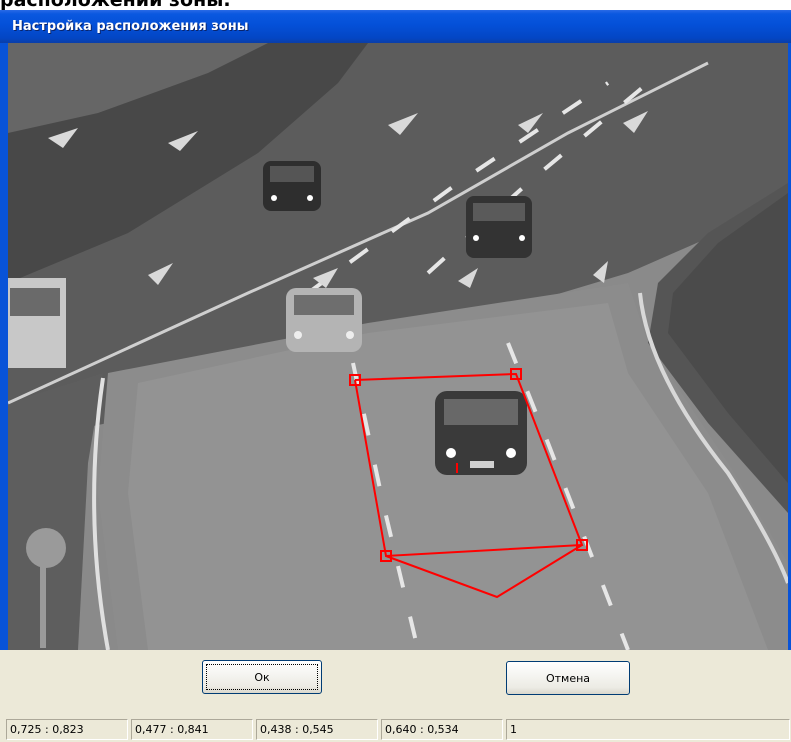 The width and height of the screenshot is (791, 742). Describe the element at coordinates (292, 186) in the screenshot. I see `car-far-left` at that location.